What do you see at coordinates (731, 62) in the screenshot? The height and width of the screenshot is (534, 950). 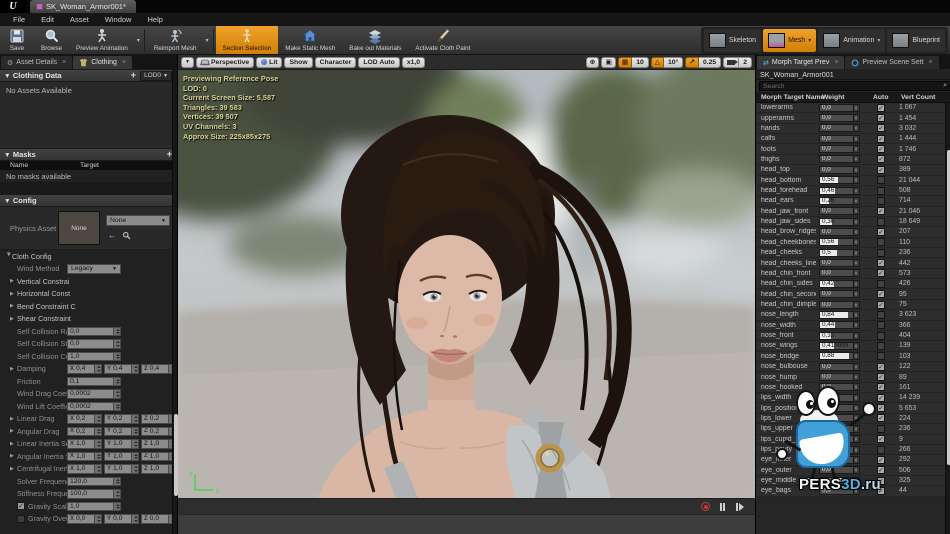 I see `camera-speed-button` at bounding box center [731, 62].